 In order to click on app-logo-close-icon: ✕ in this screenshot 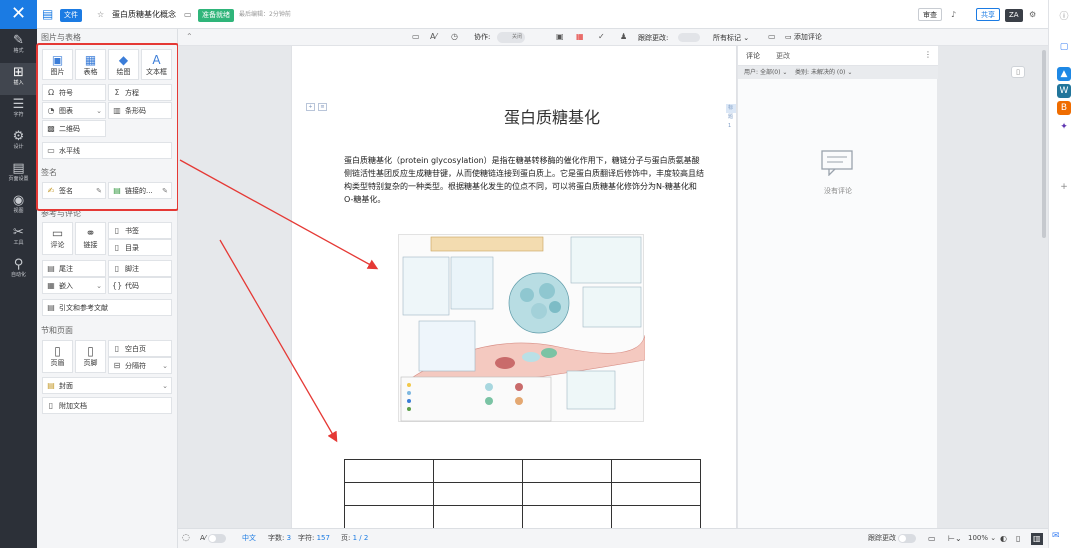, I will do `click(18, 14)`.